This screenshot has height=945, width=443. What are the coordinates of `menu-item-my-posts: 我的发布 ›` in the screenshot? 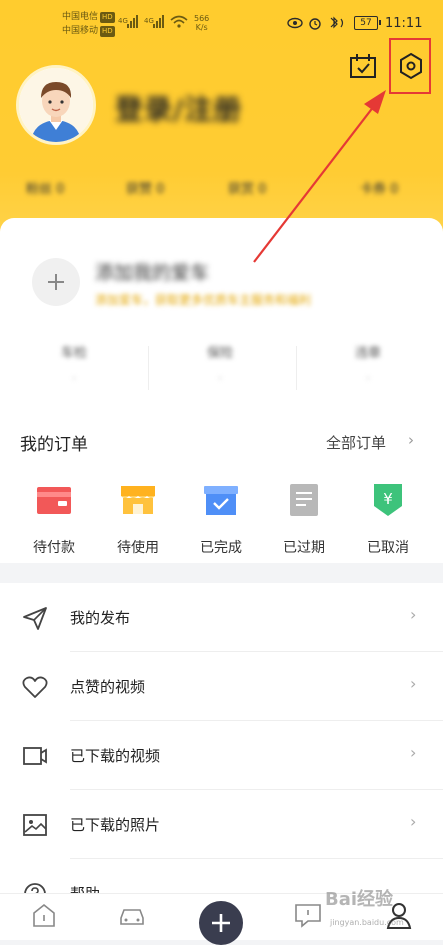 It's located at (221, 617).